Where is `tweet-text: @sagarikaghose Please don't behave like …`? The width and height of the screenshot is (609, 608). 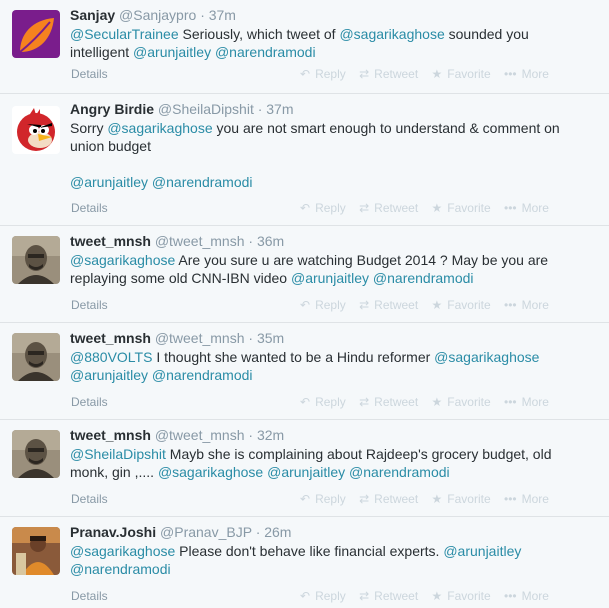 tweet-text: @sagarikaghose Please don't behave like … is located at coordinates (330, 560).